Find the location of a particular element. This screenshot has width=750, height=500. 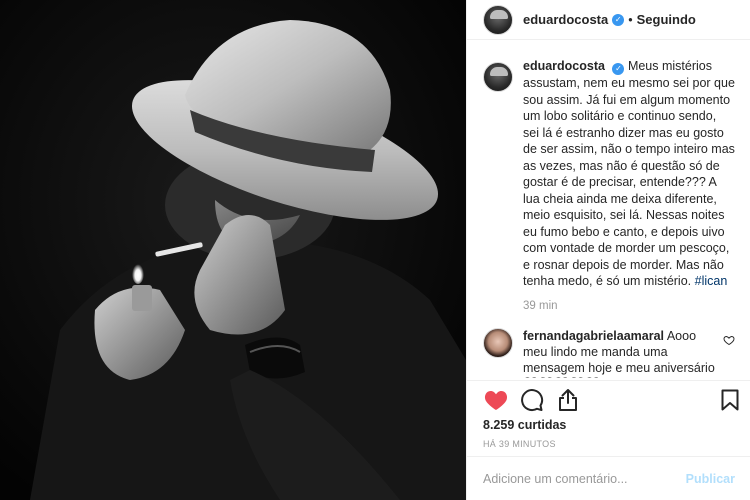

comment-icon is located at coordinates (532, 400).